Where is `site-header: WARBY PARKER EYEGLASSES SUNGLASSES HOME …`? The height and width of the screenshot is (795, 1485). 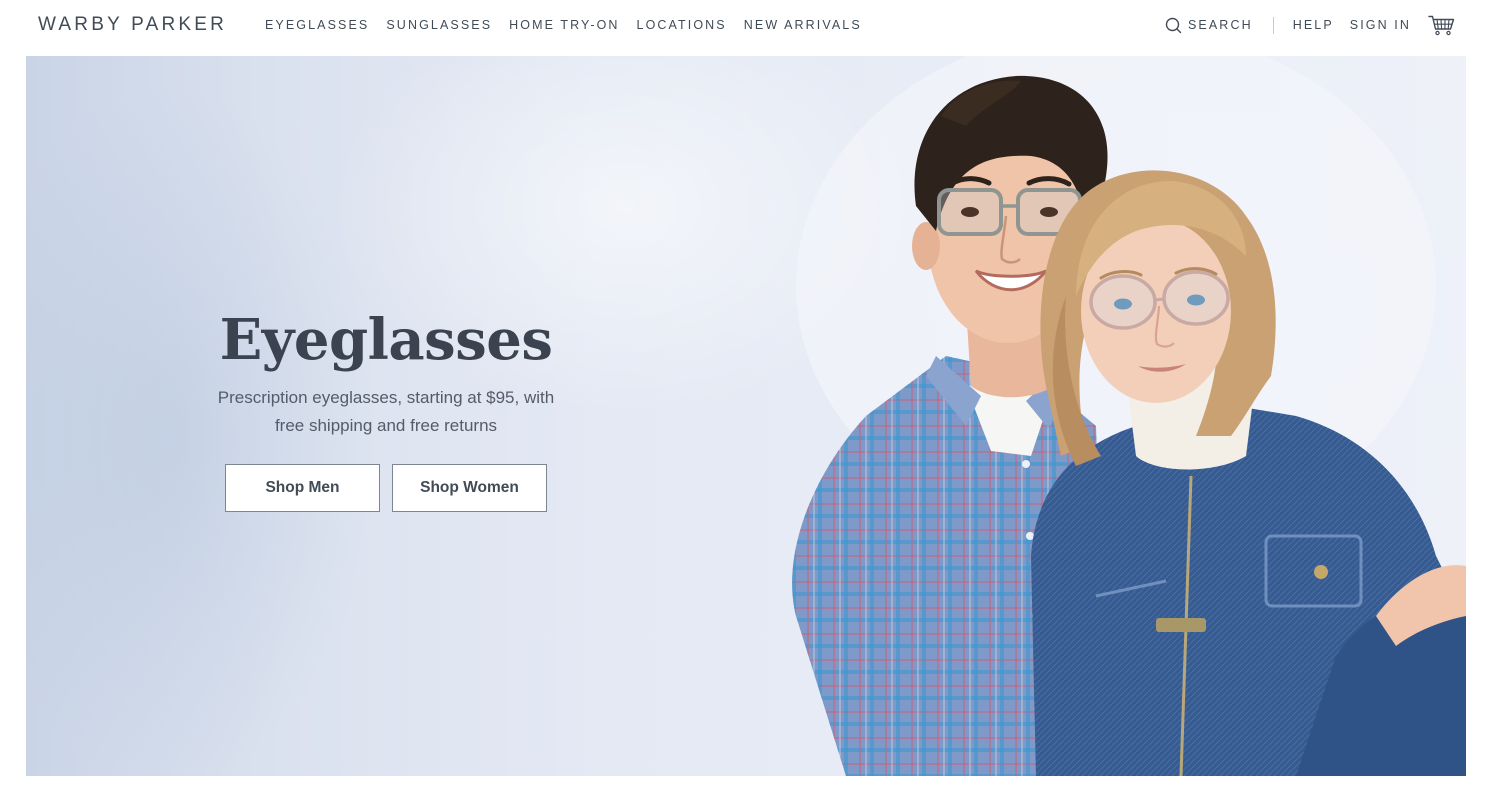
site-header: WARBY PARKER EYEGLASSES SUNGLASSES HOME … is located at coordinates (742, 26).